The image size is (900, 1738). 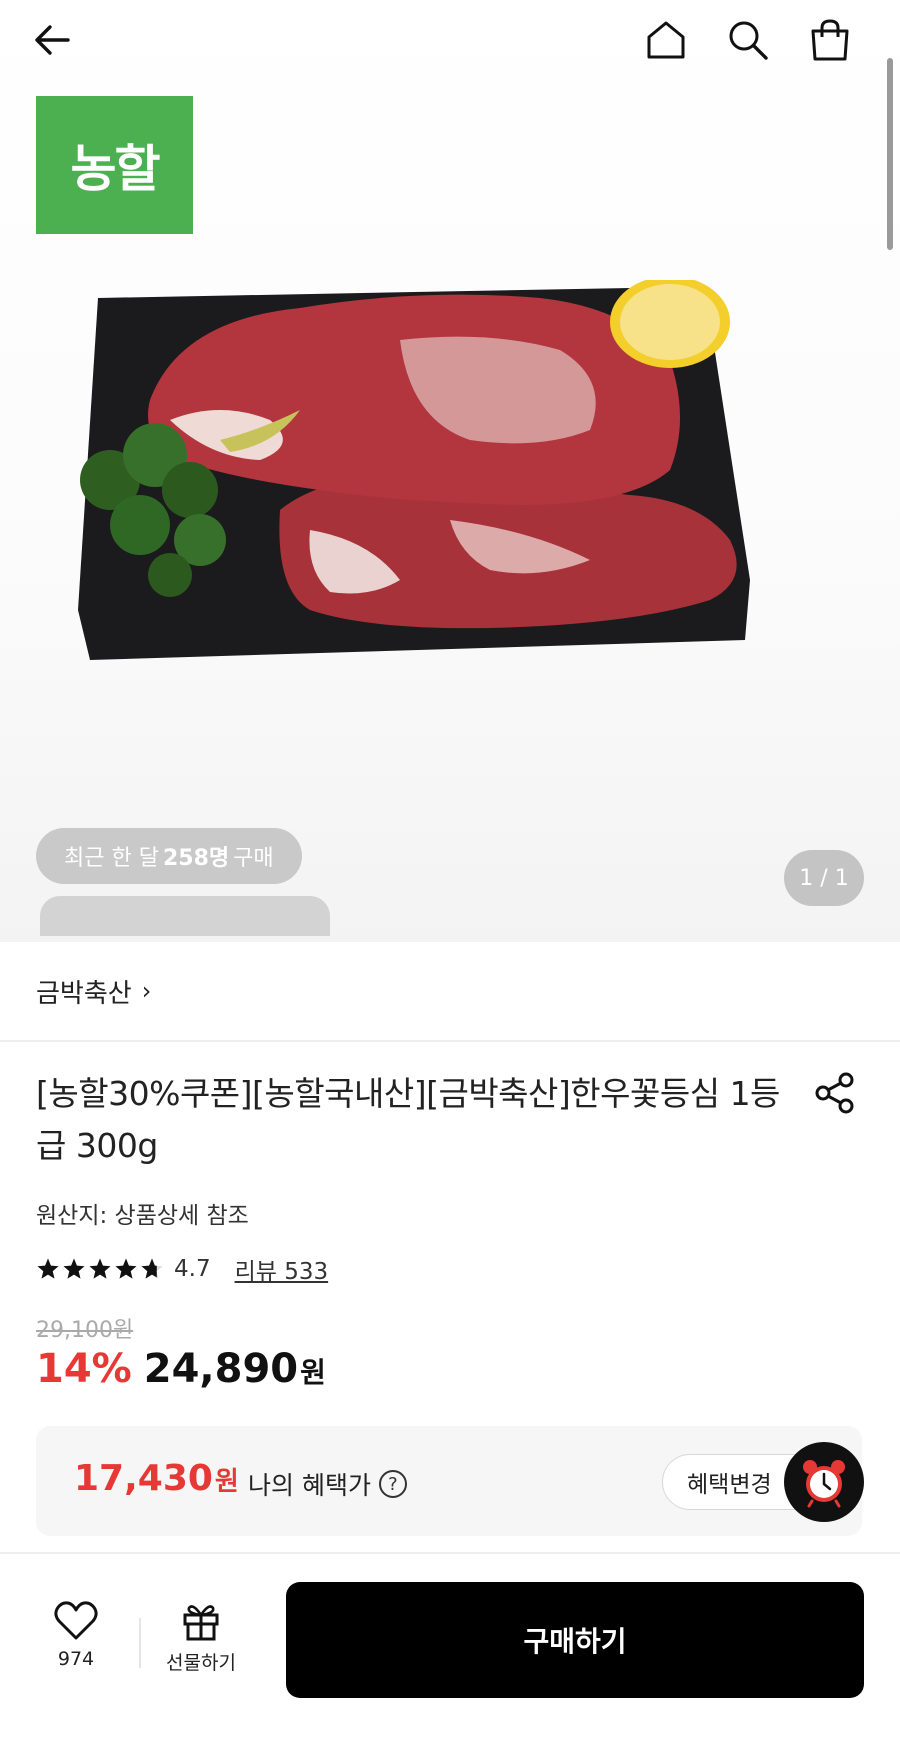 I want to click on shopping-bag-icon, so click(x=830, y=40).